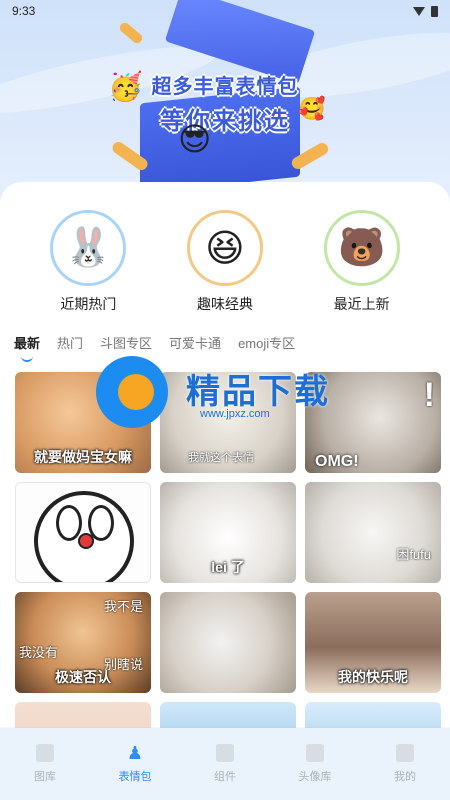 The width and height of the screenshot is (450, 800). What do you see at coordinates (45, 753) in the screenshot?
I see `gallery-icon` at bounding box center [45, 753].